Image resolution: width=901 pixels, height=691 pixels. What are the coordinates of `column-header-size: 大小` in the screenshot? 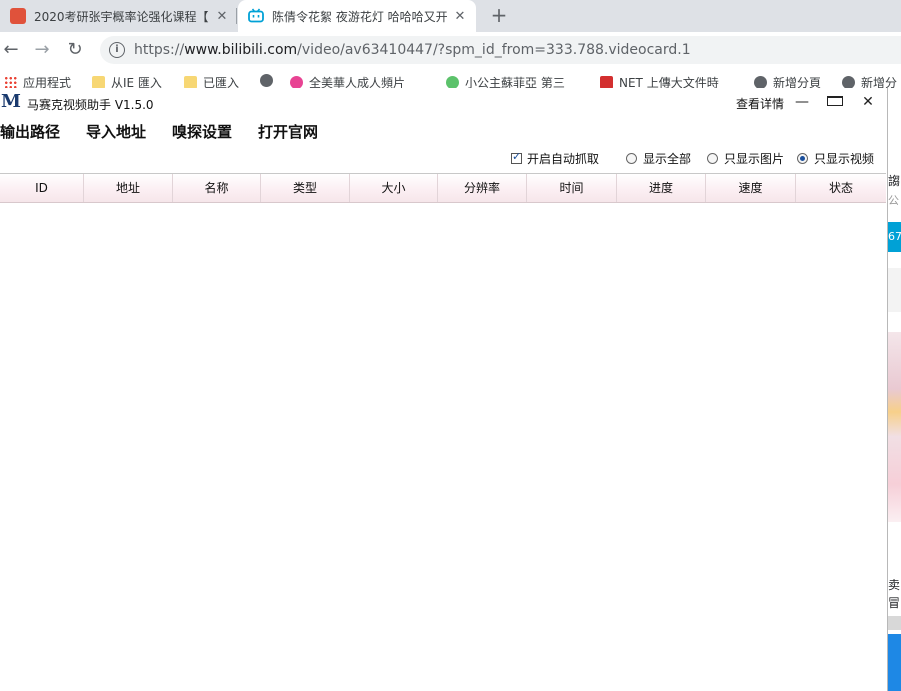 It's located at (394, 188).